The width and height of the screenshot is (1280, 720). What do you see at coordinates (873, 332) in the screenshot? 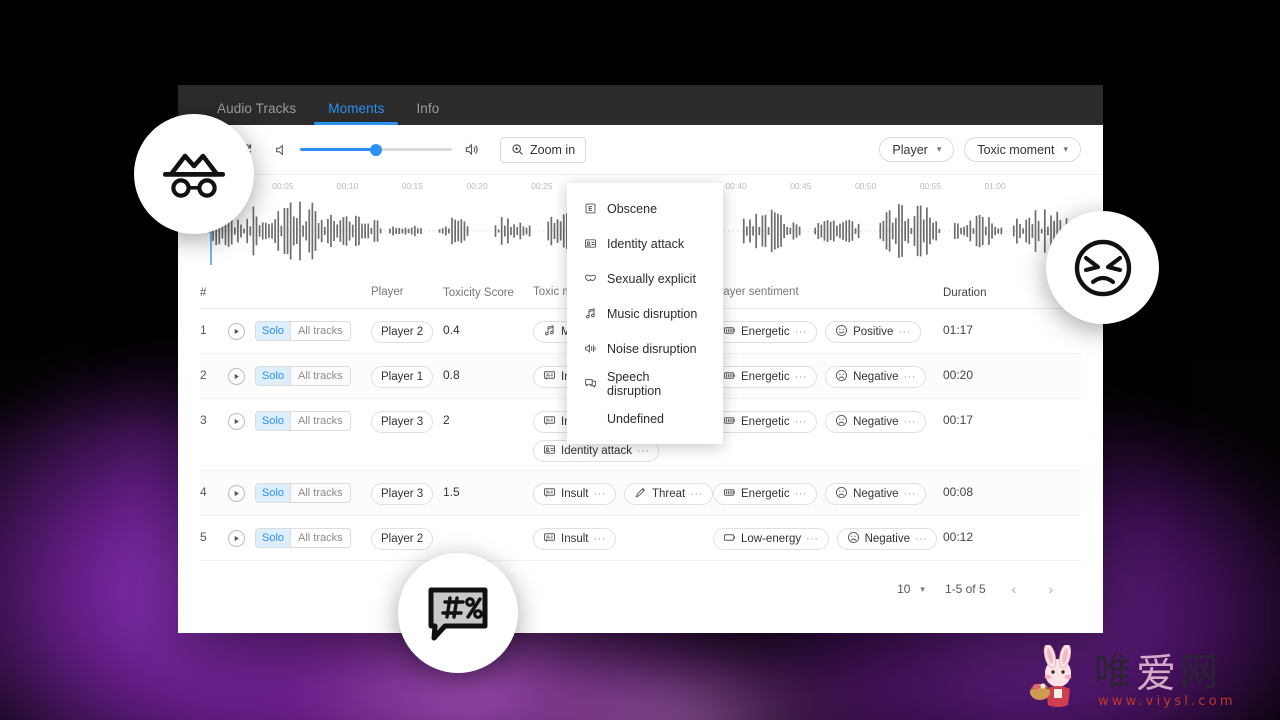
I see `tag-positive: Positive ···` at bounding box center [873, 332].